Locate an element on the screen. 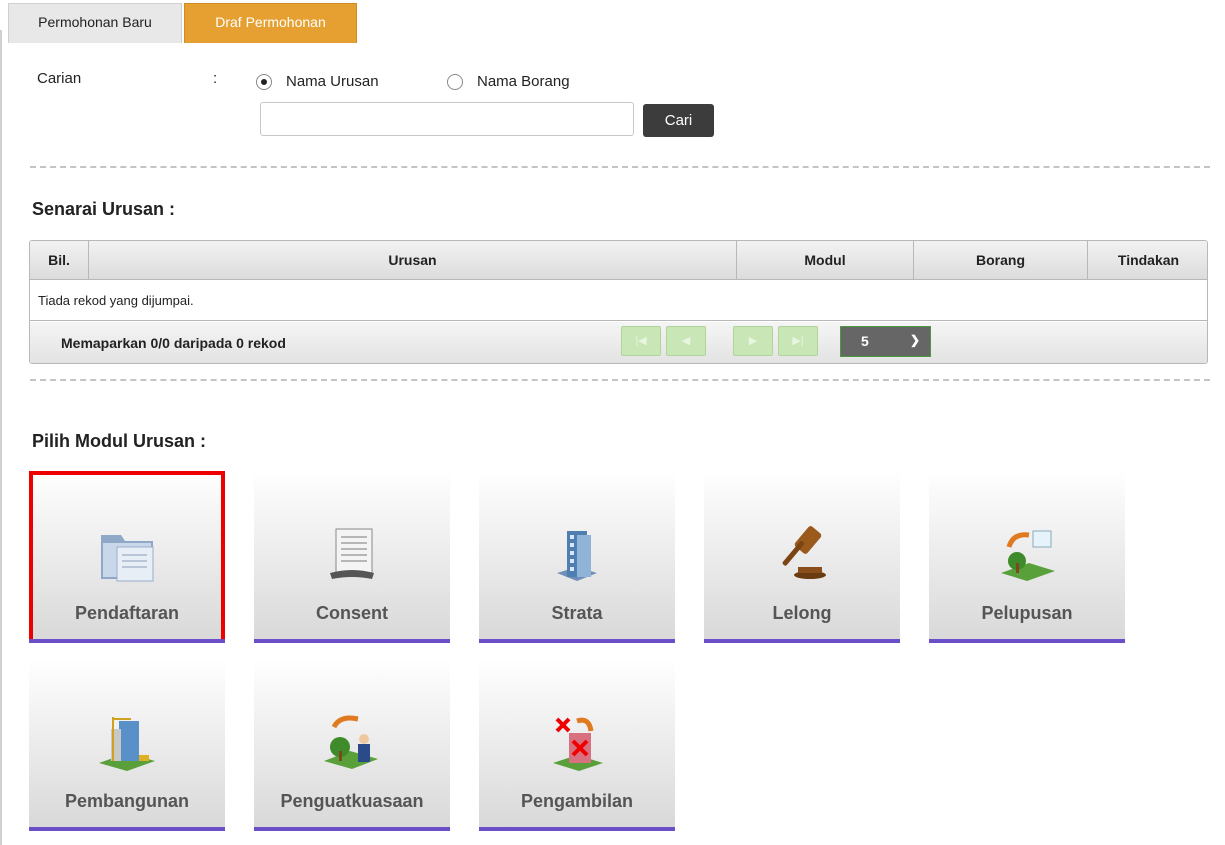 The image size is (1225, 845). module-label: Pengambilan is located at coordinates (577, 801).